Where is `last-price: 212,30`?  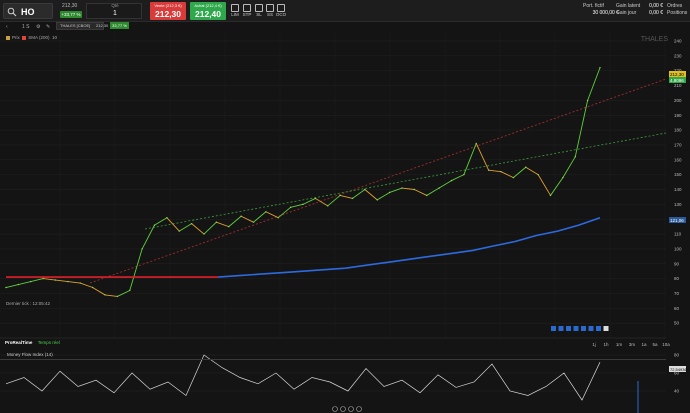 last-price: 212,30 is located at coordinates (70, 6).